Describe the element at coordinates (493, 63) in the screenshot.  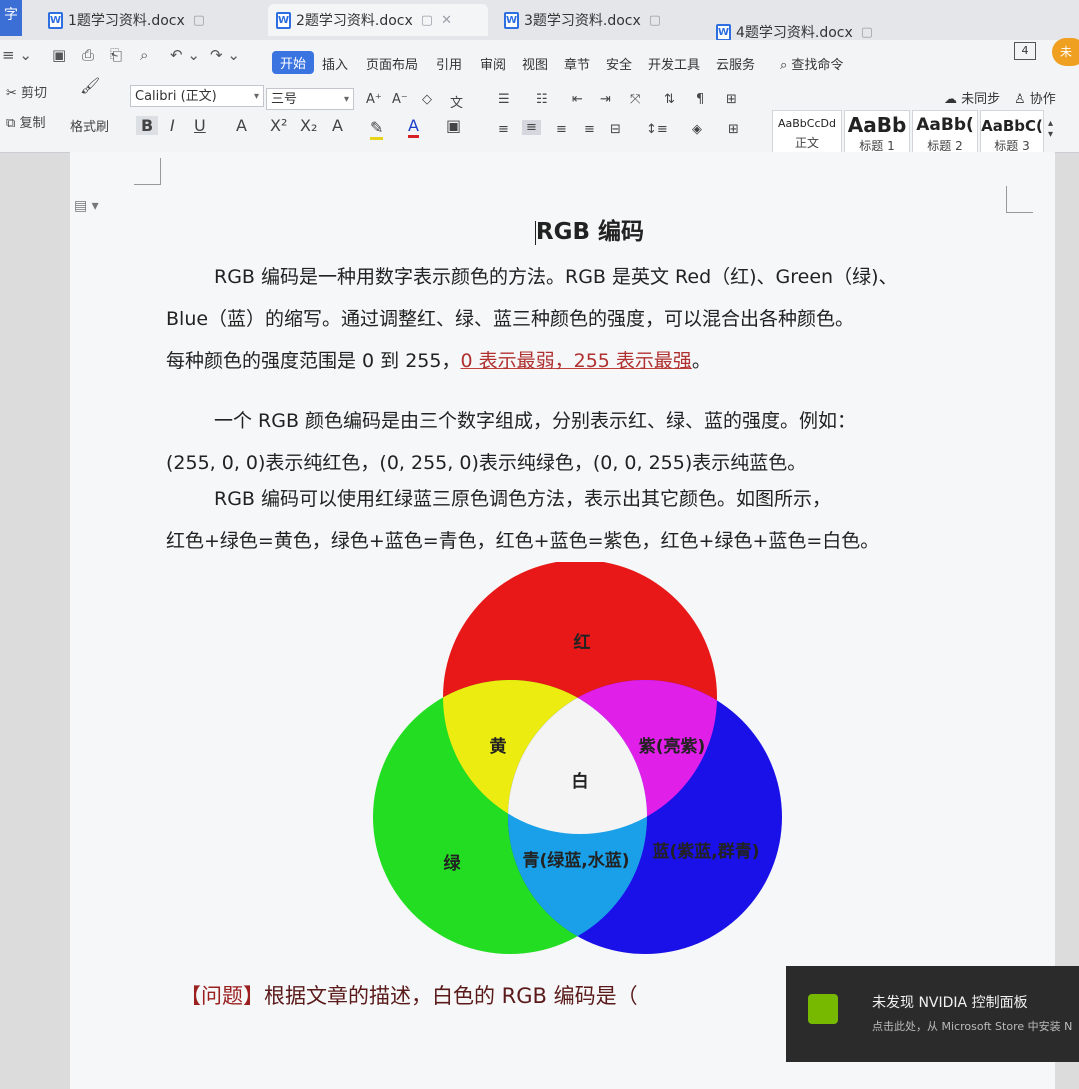
I see `menu-tab-review: 审阅` at that location.